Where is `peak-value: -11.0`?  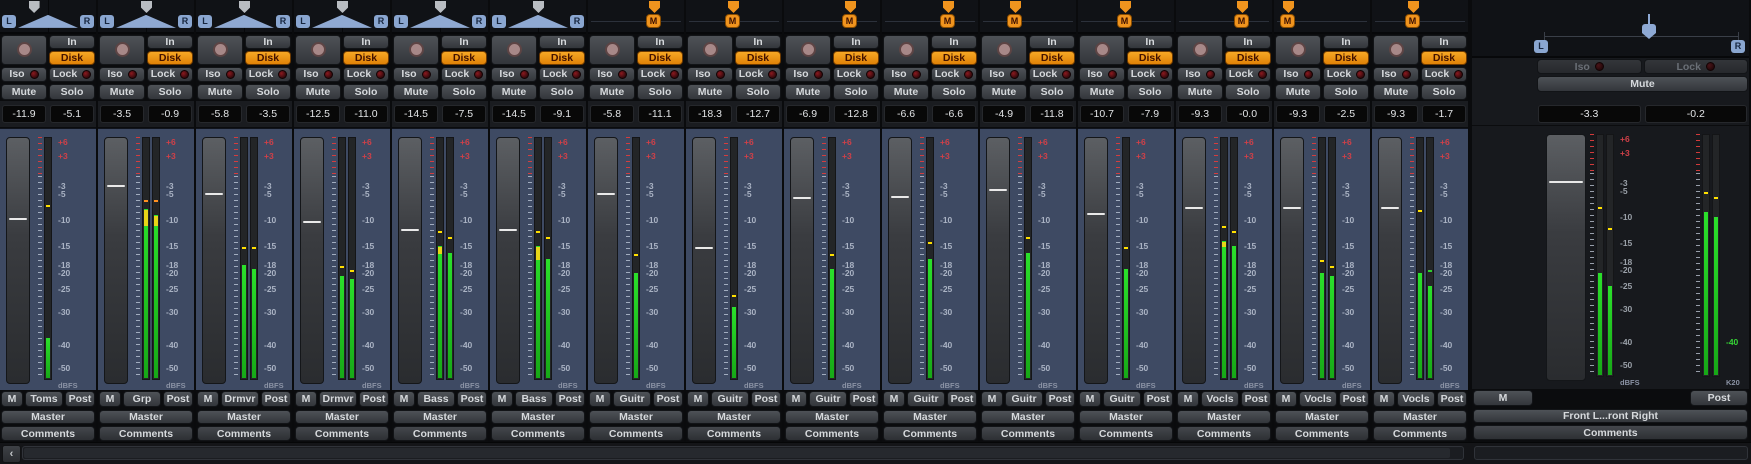
peak-value: -11.0 is located at coordinates (366, 113).